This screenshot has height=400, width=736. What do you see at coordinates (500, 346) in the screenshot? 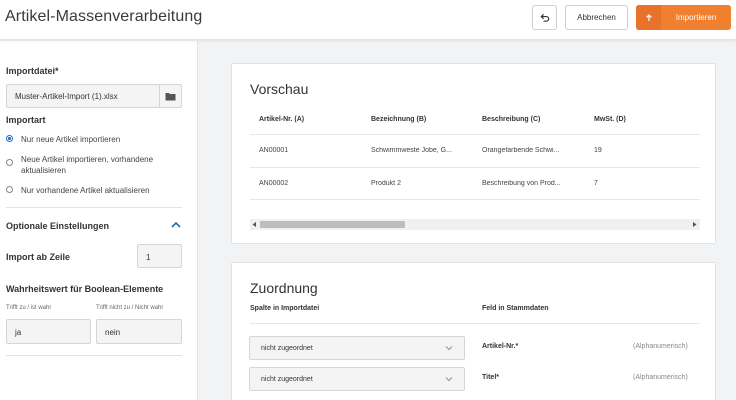
I see `field-name: Artikel-Nr.*` at bounding box center [500, 346].